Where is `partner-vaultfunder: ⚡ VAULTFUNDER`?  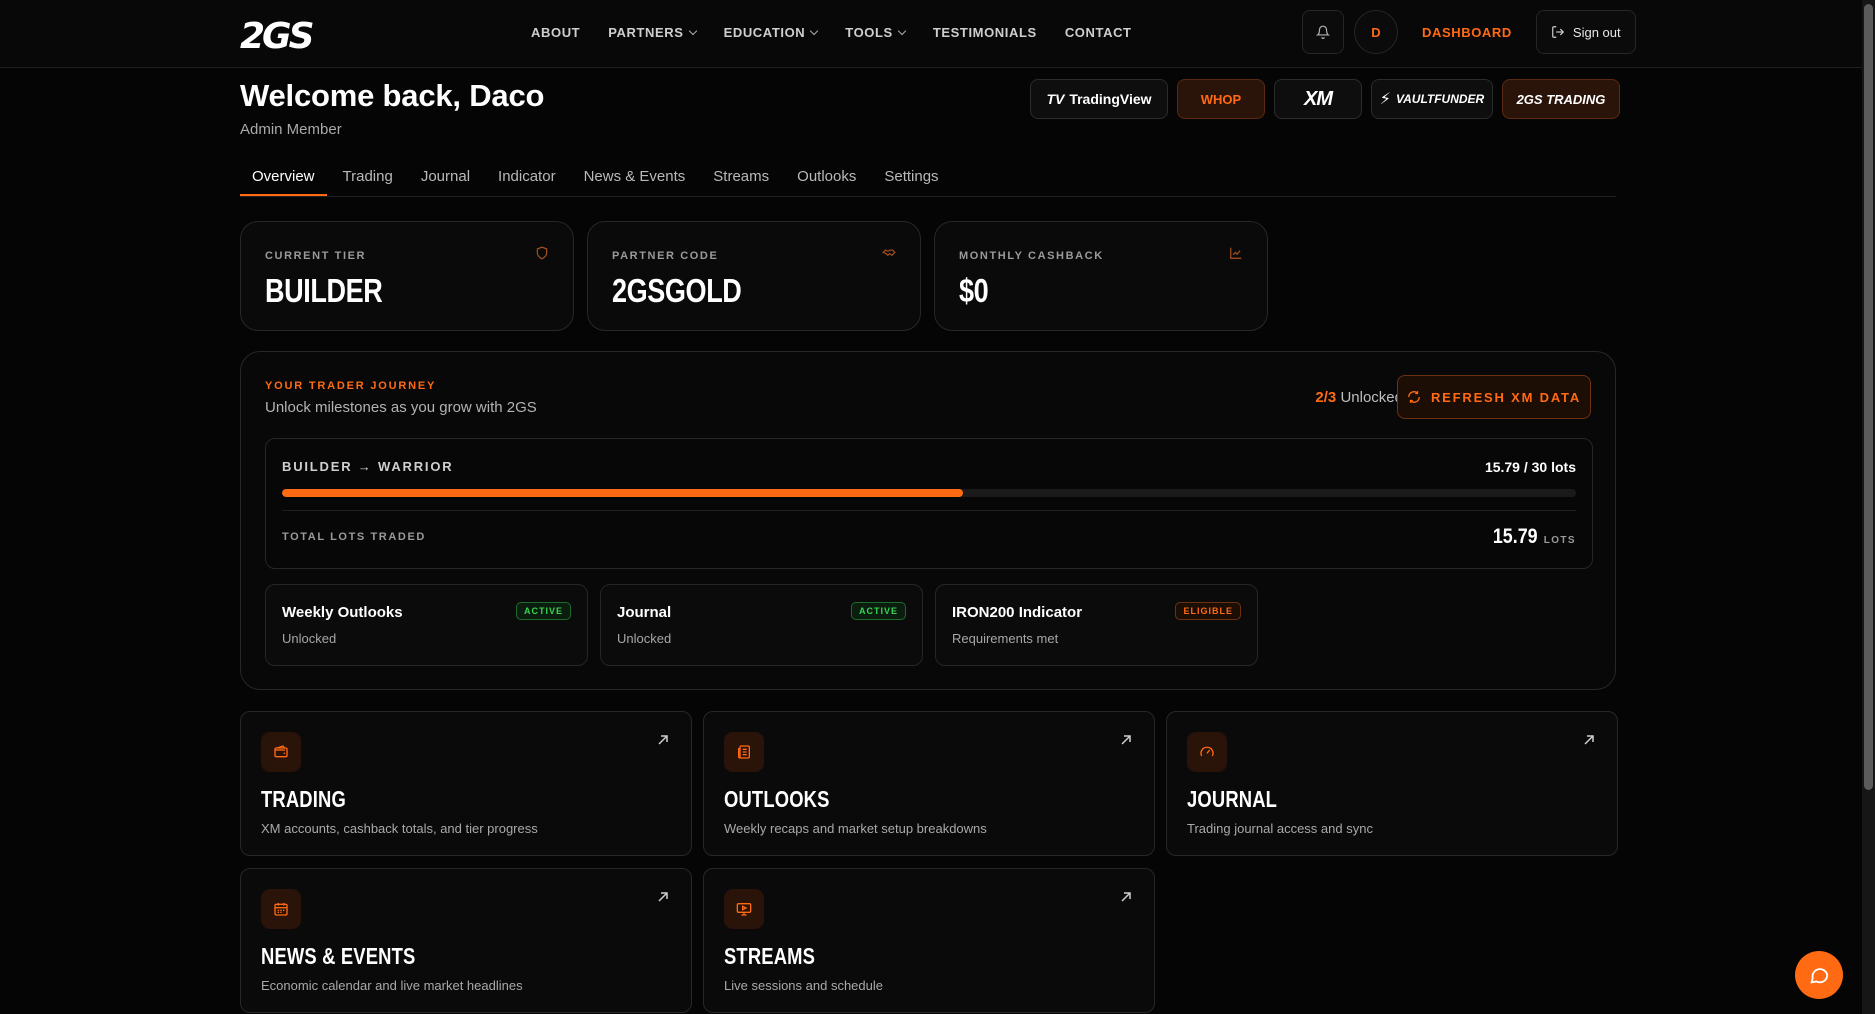
partner-vaultfunder: ⚡ VAULTFUNDER is located at coordinates (1432, 99).